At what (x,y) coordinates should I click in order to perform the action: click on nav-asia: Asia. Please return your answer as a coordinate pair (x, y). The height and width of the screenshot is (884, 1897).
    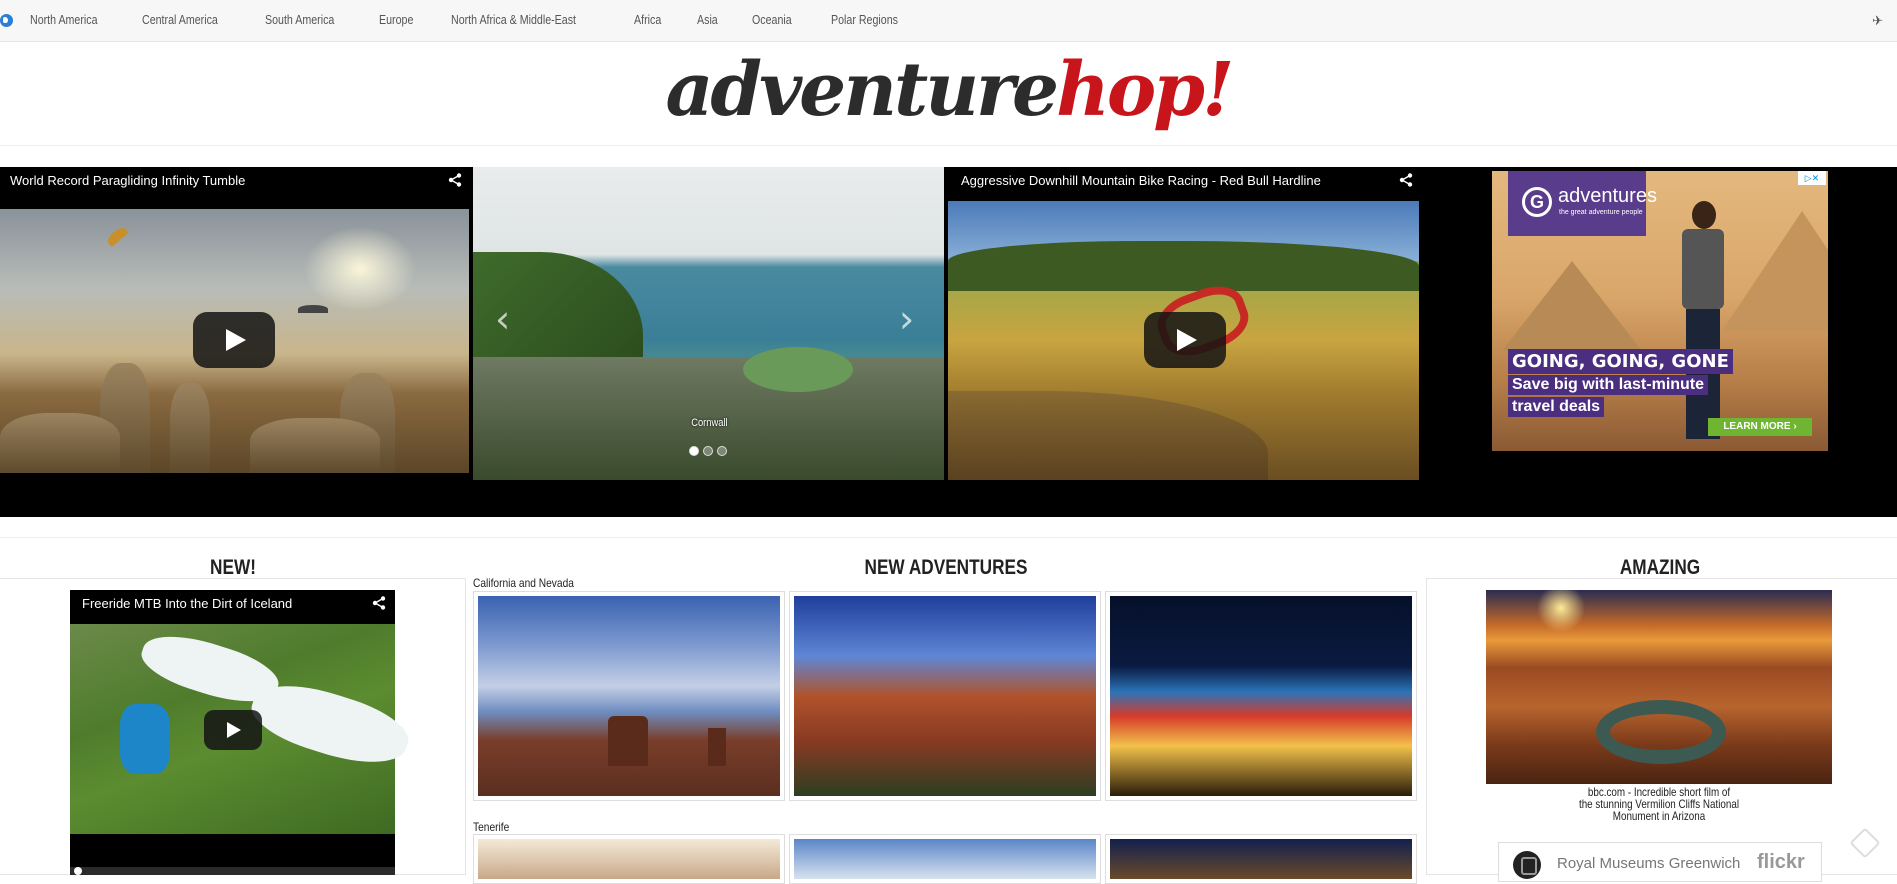
    Looking at the image, I should click on (707, 19).